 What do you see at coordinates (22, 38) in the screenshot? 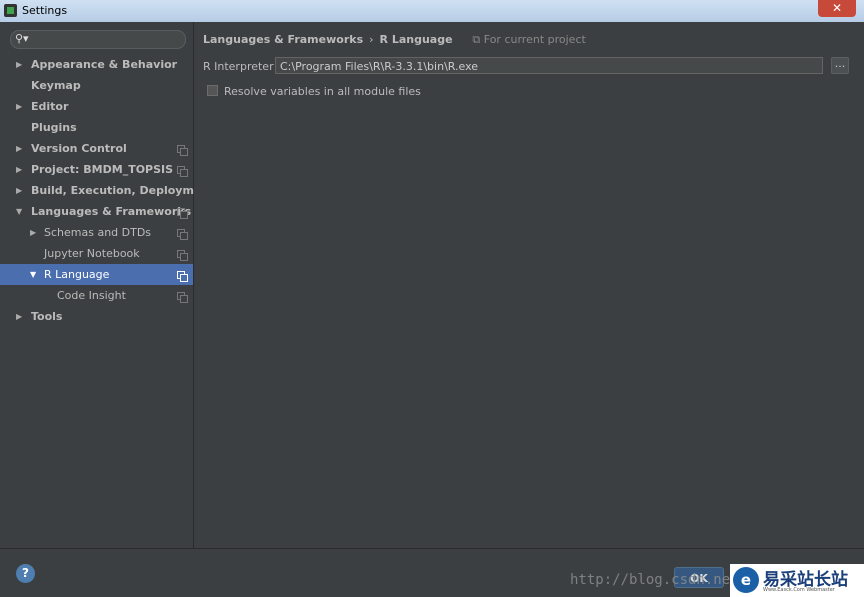
I see `search-icon: ⚲▾` at bounding box center [22, 38].